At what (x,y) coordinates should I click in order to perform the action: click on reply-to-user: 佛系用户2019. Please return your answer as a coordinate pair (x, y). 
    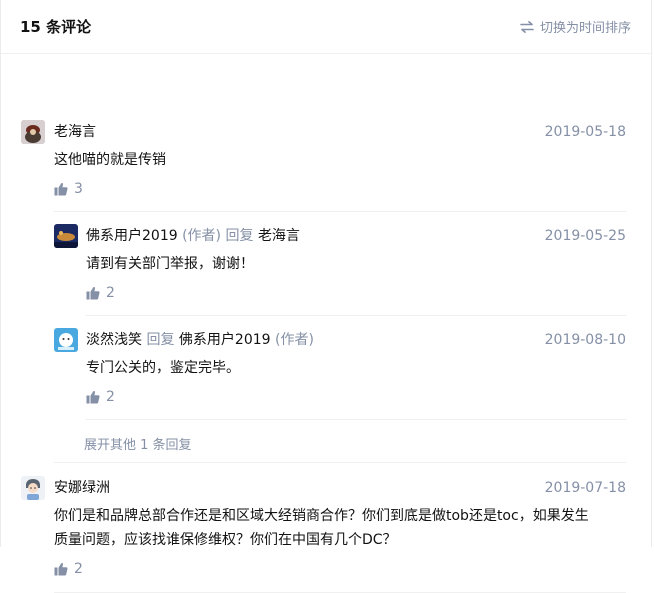
    Looking at the image, I should click on (225, 340).